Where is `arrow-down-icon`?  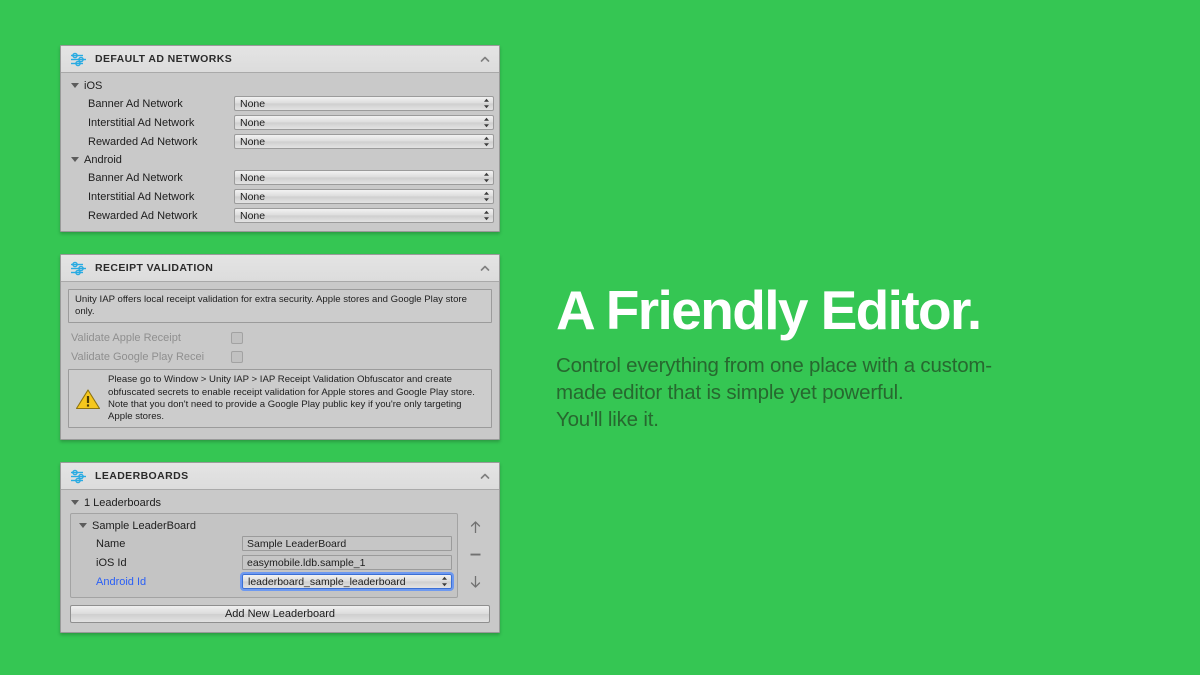 arrow-down-icon is located at coordinates (475, 581).